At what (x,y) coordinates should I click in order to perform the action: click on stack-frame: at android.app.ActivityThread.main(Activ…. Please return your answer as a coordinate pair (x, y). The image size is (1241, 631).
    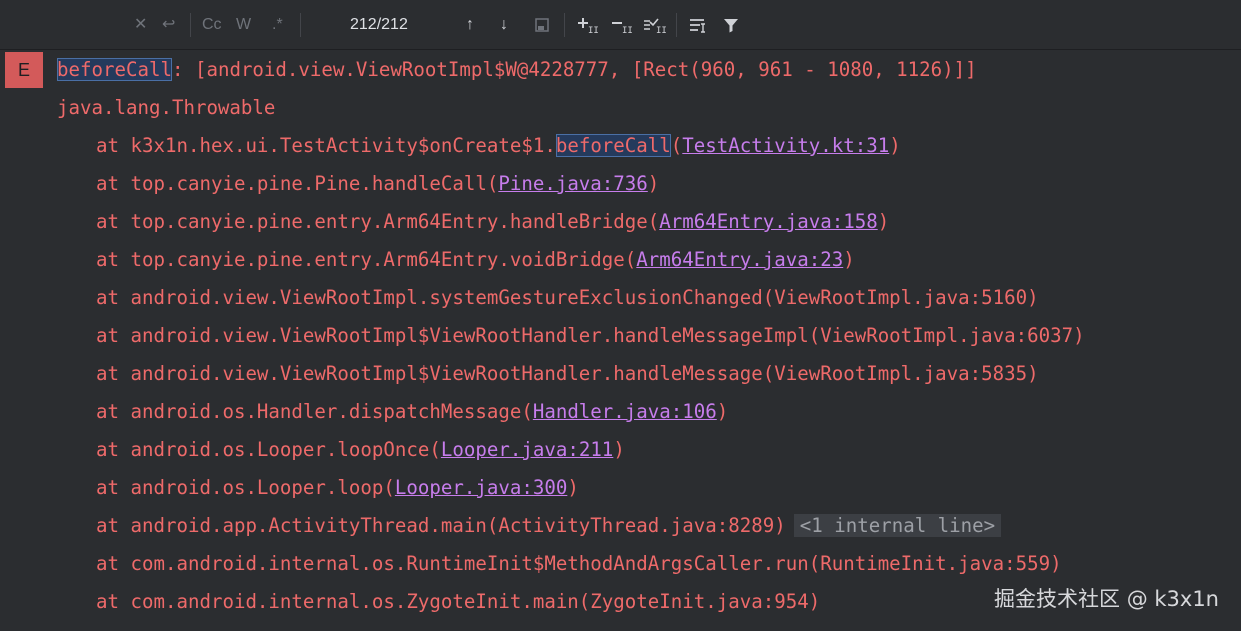
    Looking at the image, I should click on (549, 526).